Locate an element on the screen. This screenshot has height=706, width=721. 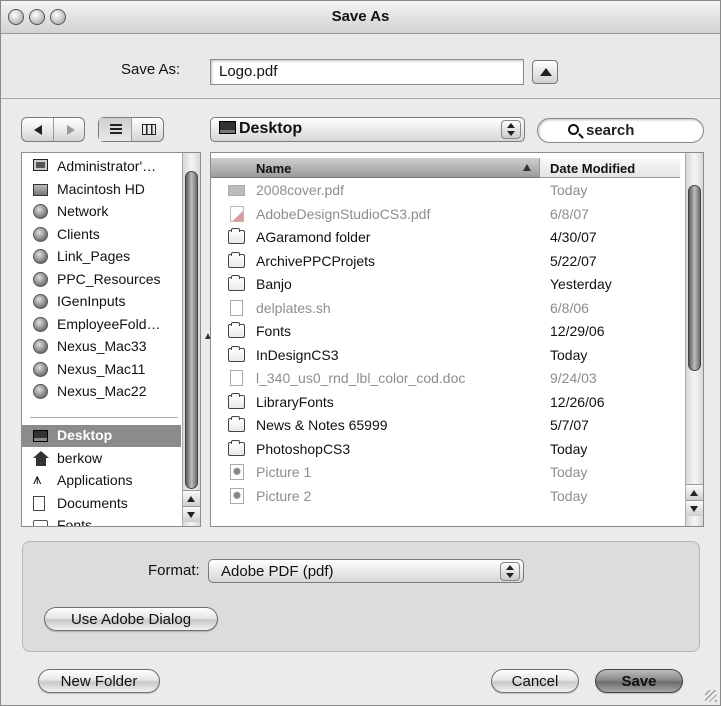
sidebar-item: Macintosh HD is located at coordinates (102, 190).